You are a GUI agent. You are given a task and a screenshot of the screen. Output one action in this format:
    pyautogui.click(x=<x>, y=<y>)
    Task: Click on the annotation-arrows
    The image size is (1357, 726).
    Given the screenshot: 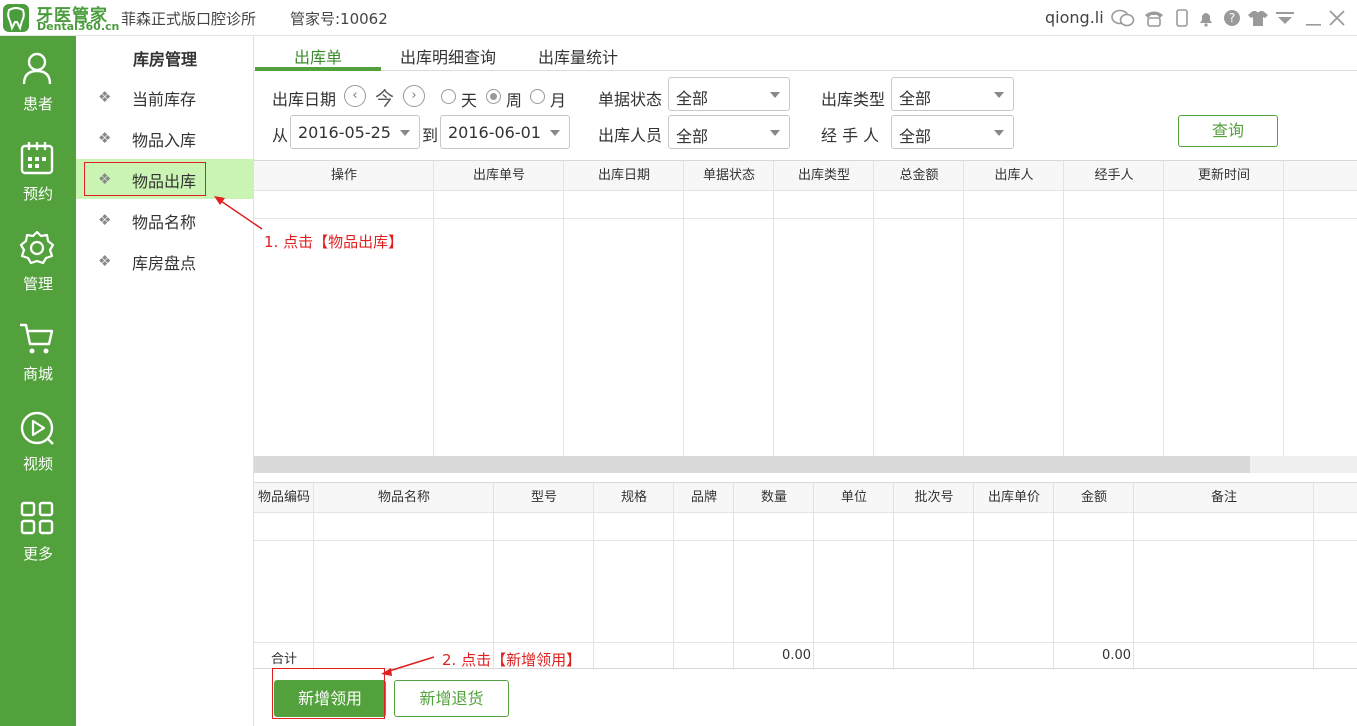 What is the action you would take?
    pyautogui.click(x=324, y=436)
    